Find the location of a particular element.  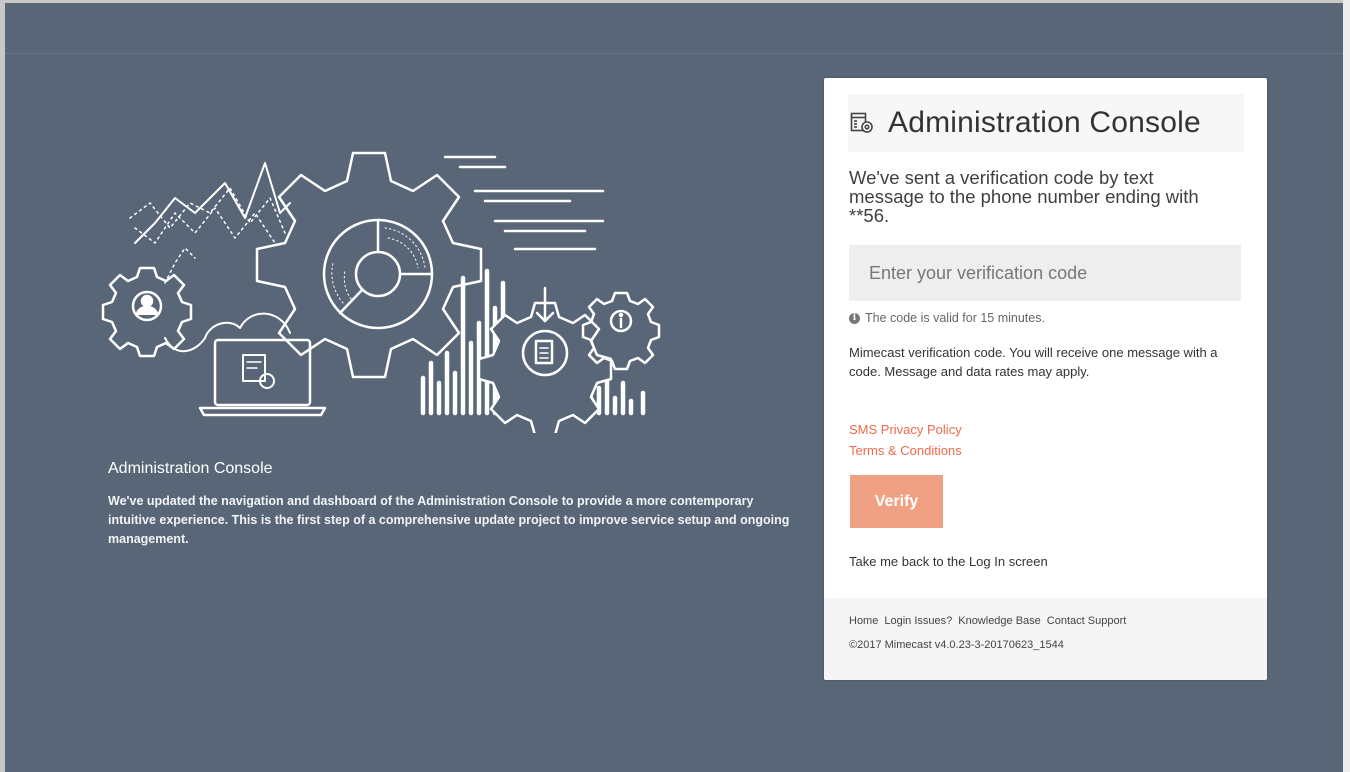

validity-note: i The code is valid for 15 minutes. is located at coordinates (947, 318).